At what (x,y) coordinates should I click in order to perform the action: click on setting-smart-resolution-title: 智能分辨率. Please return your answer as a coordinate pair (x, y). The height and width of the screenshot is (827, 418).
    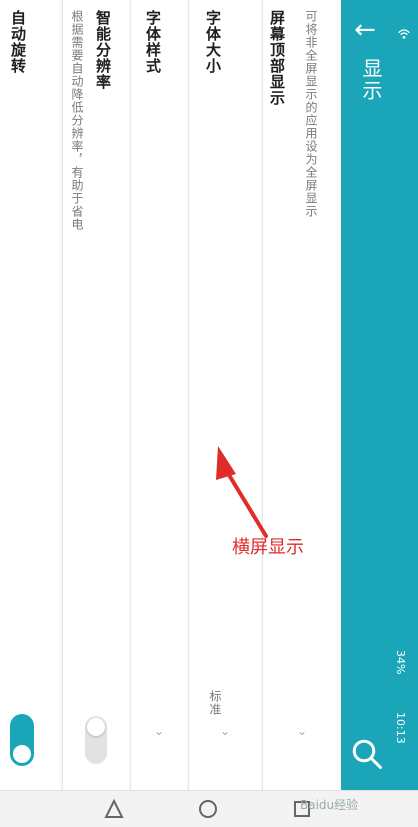
    Looking at the image, I should click on (103, 50).